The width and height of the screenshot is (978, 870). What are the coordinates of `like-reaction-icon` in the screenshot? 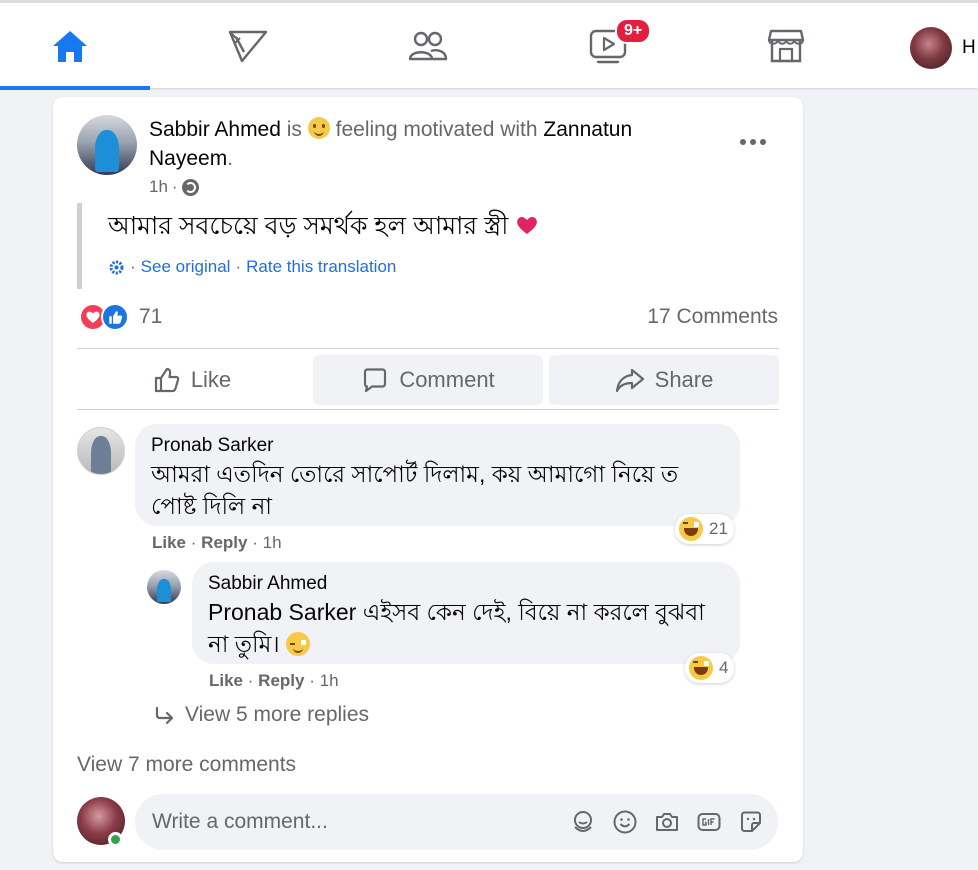 It's located at (115, 317).